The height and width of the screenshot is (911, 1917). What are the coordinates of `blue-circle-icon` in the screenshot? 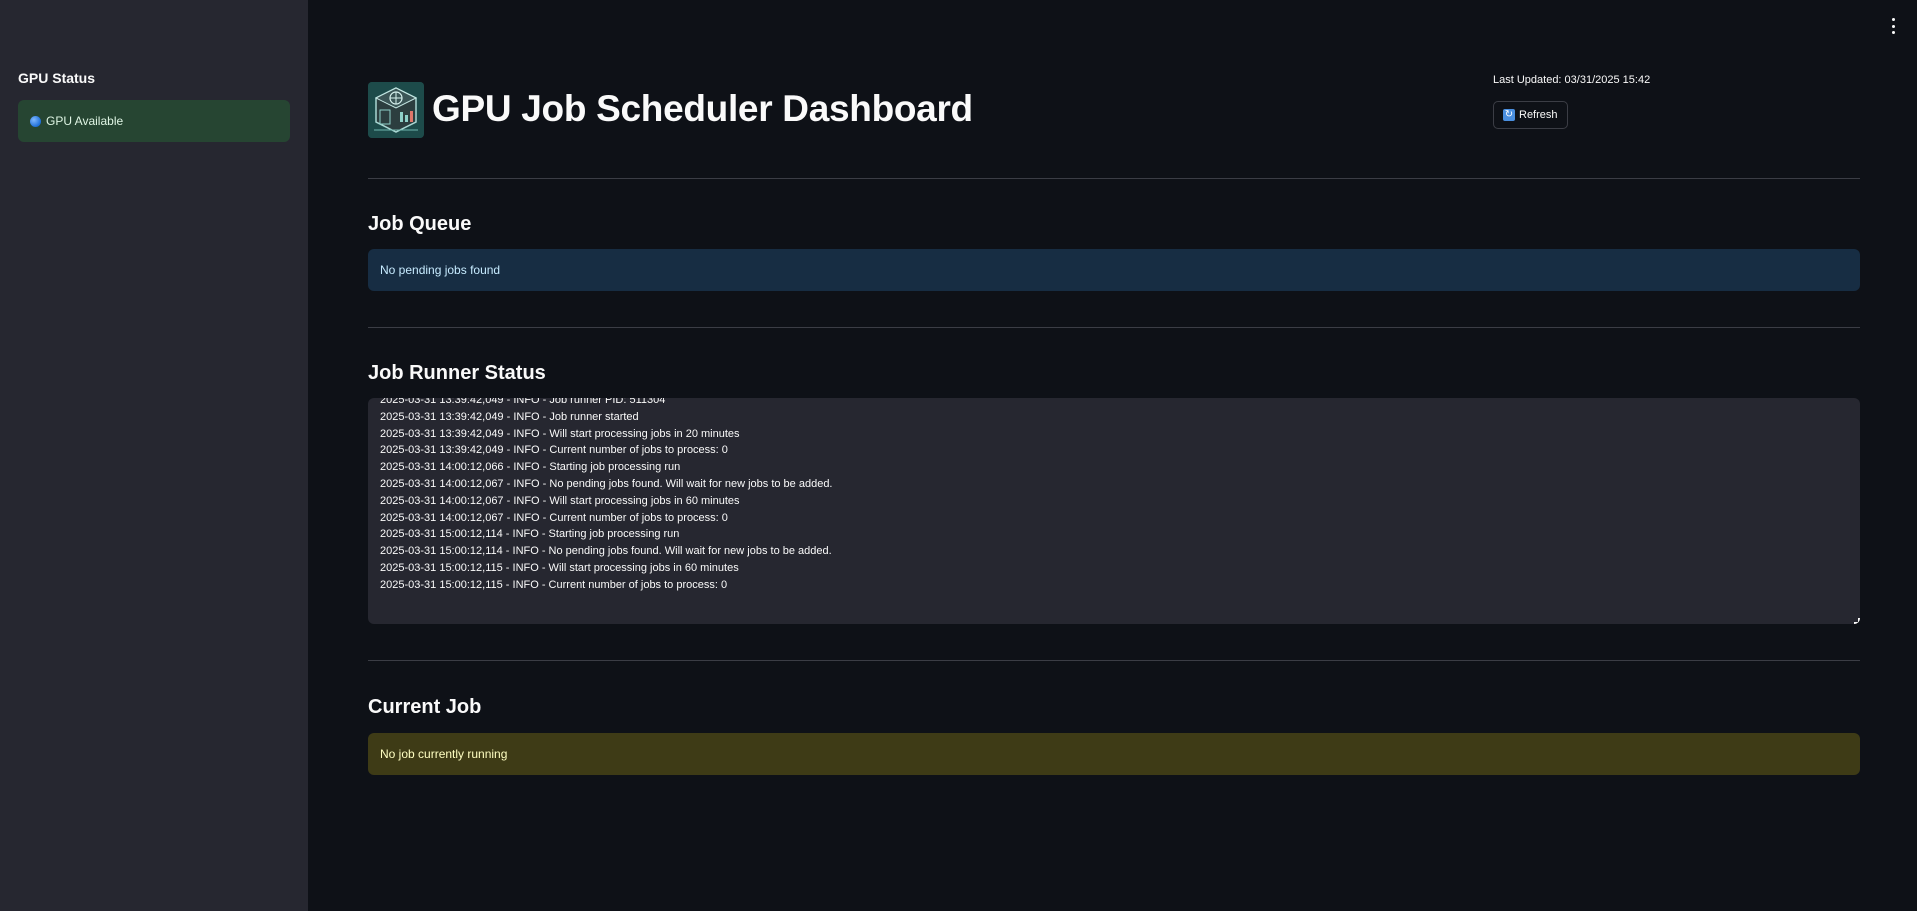 It's located at (35, 121).